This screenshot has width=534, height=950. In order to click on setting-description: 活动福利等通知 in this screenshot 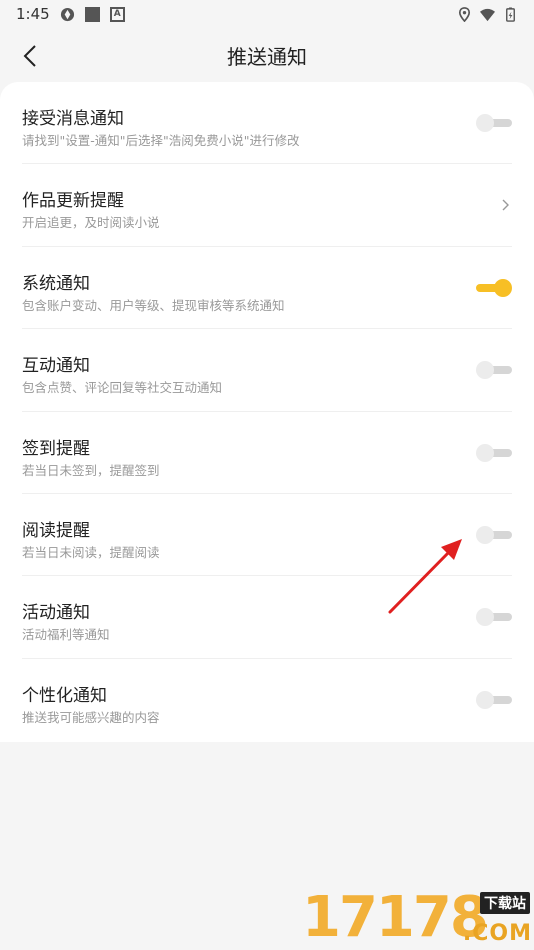, I will do `click(66, 635)`.